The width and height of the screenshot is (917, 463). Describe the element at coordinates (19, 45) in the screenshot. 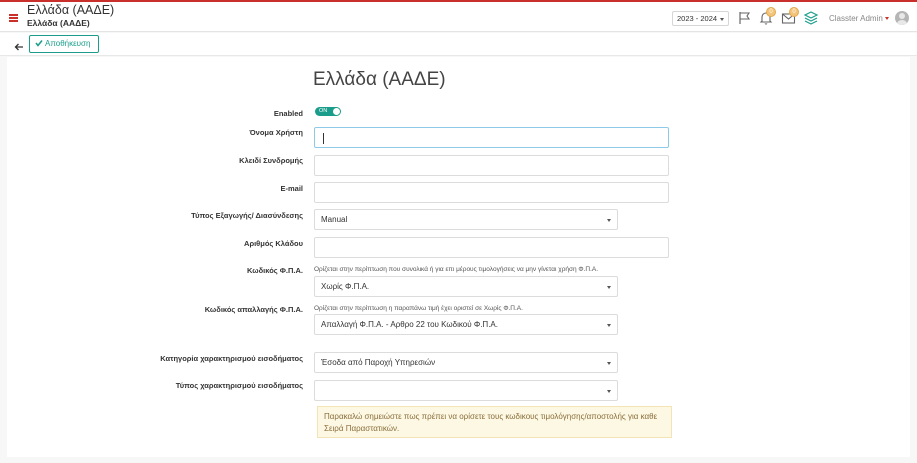

I see `arrow-left-icon` at that location.